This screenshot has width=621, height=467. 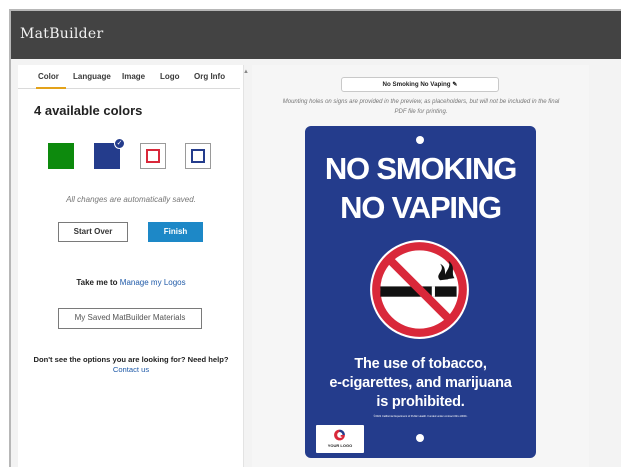 I want to click on color-swatch-red-outline, so click(x=153, y=156).